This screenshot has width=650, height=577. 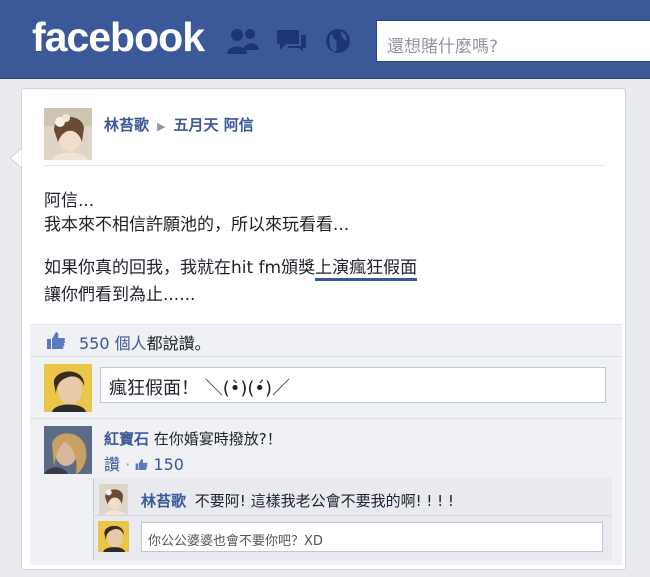 What do you see at coordinates (113, 343) in the screenshot?
I see `likes-count: 550 個人` at bounding box center [113, 343].